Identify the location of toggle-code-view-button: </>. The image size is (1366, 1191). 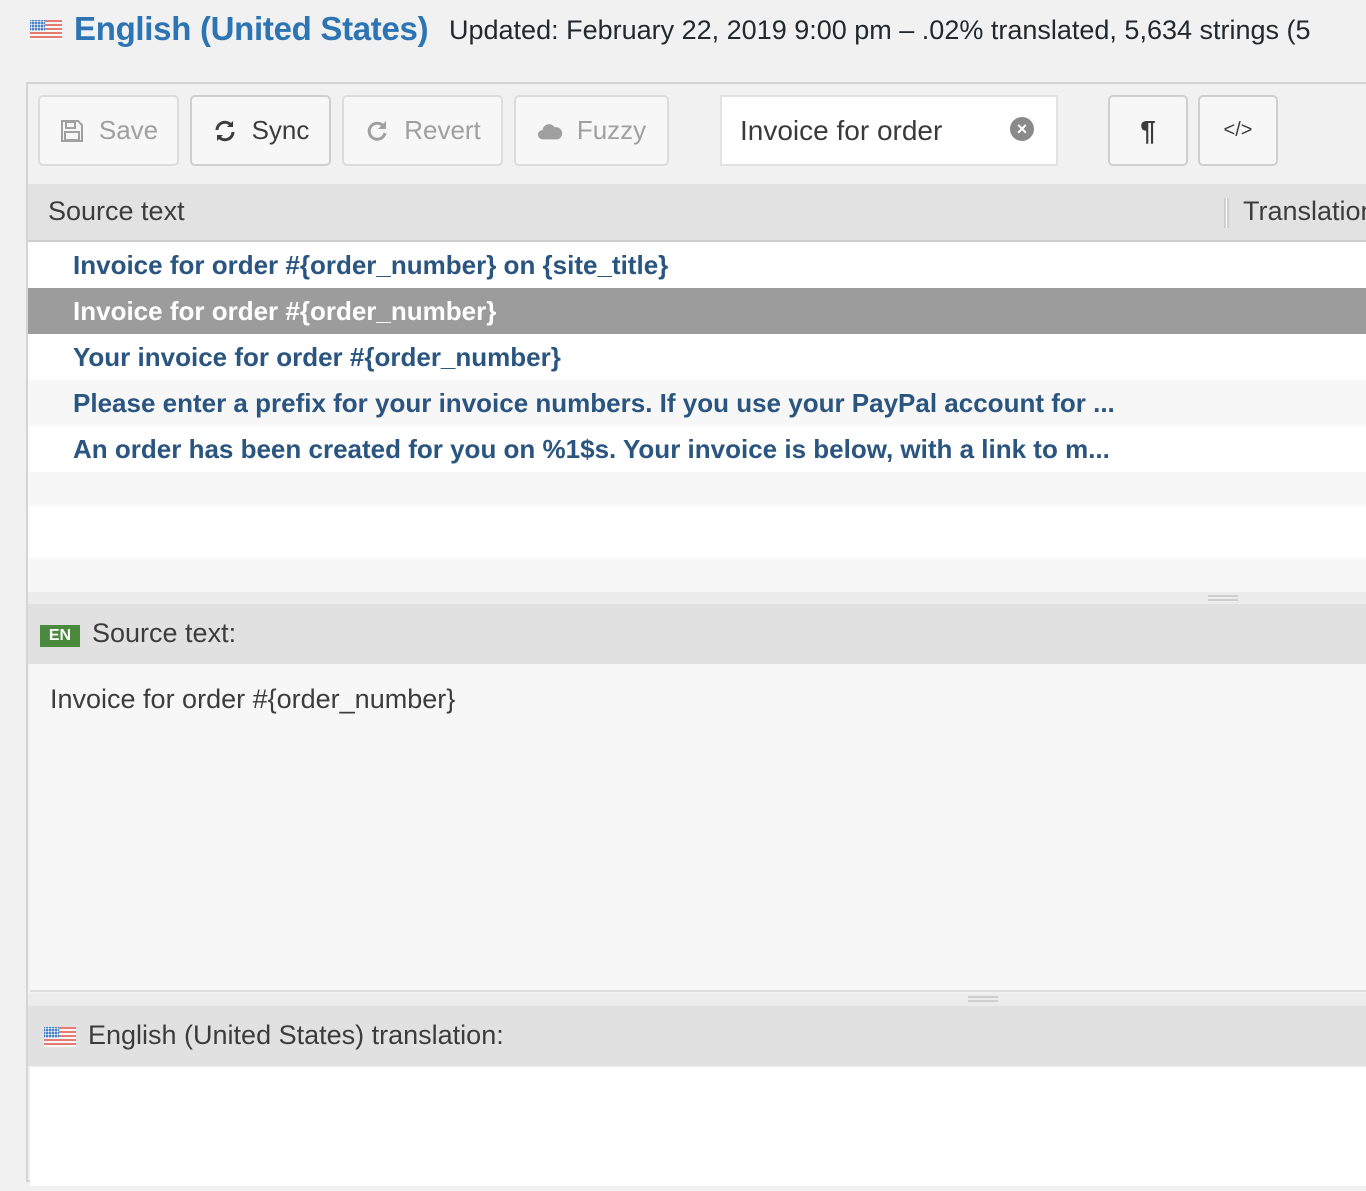
(1238, 130).